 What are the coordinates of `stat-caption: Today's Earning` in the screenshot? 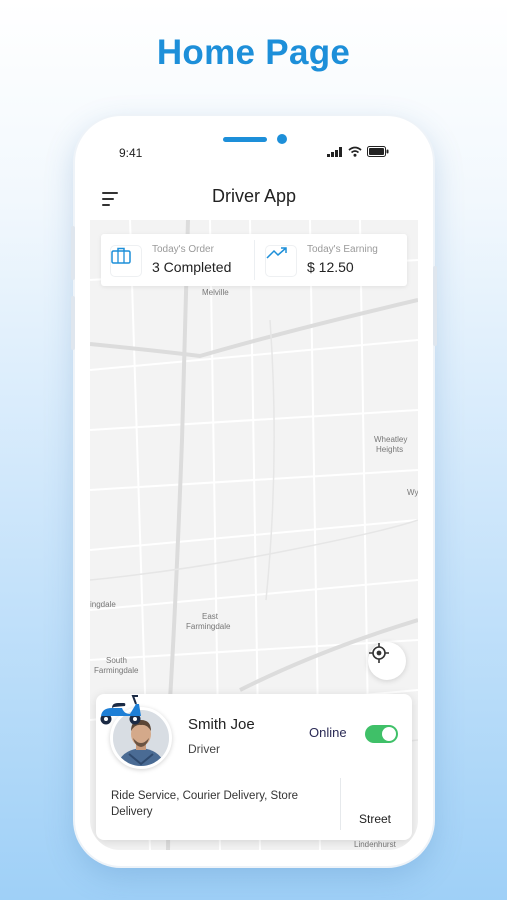 It's located at (342, 249).